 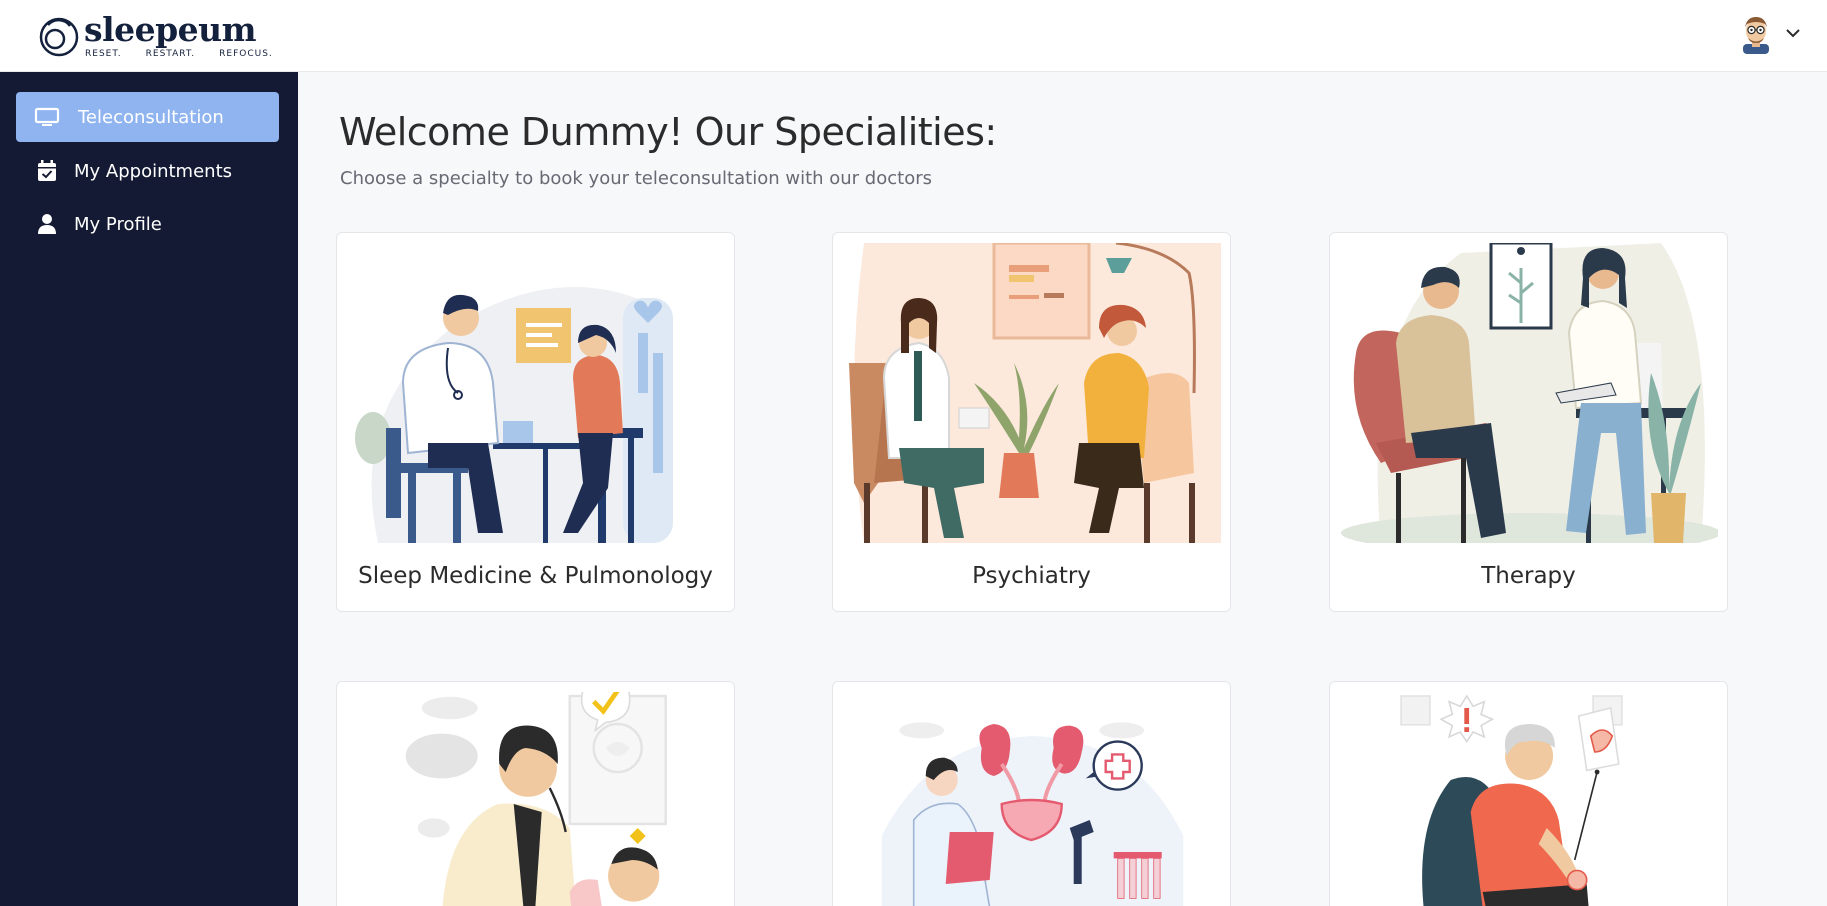 I want to click on sidebar-item-teleconsultation: Teleconsultation, so click(x=147, y=117).